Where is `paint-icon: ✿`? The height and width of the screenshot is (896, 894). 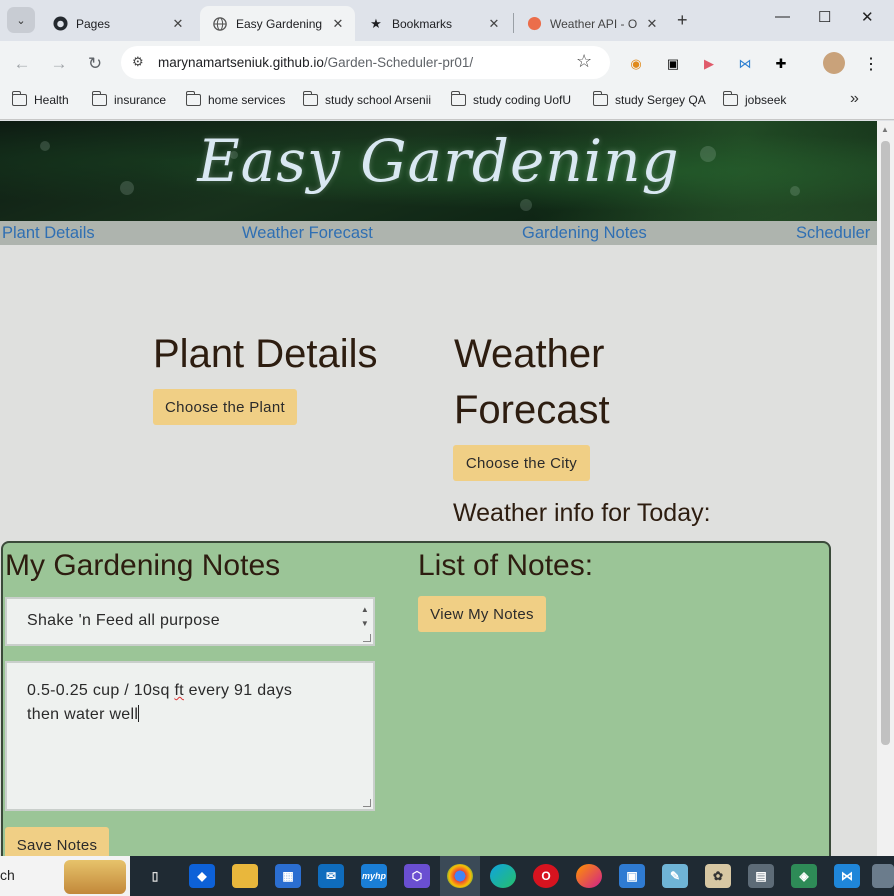
paint-icon: ✿ is located at coordinates (718, 876).